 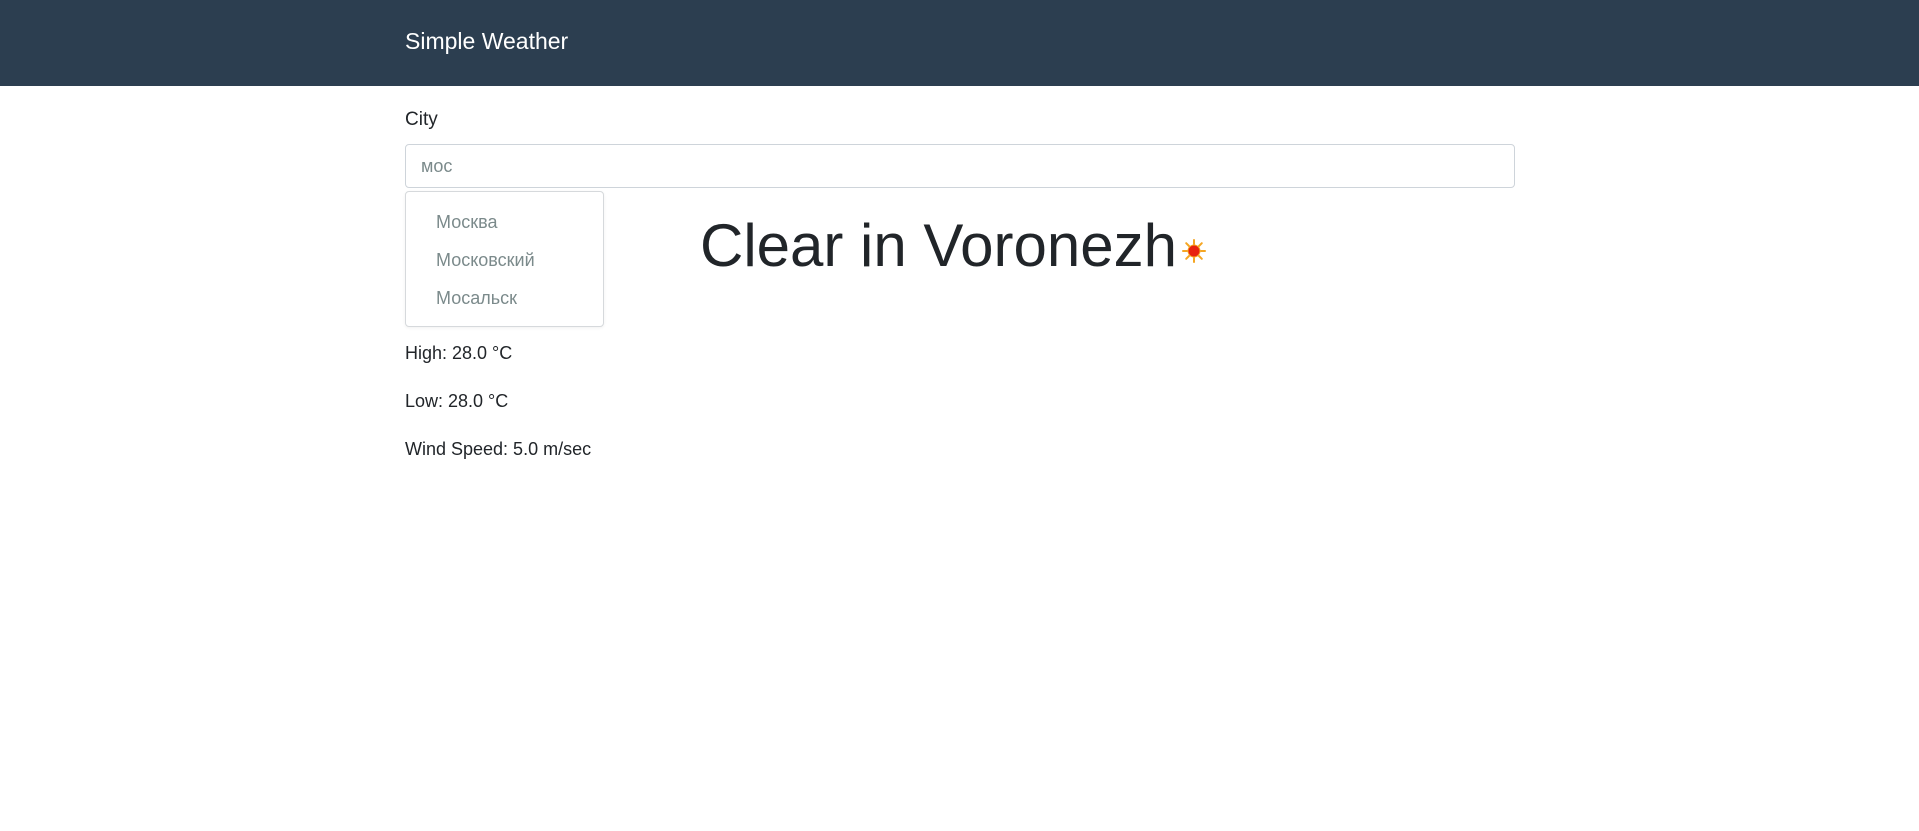 I want to click on suggestion-item: Мосальск, so click(x=476, y=298).